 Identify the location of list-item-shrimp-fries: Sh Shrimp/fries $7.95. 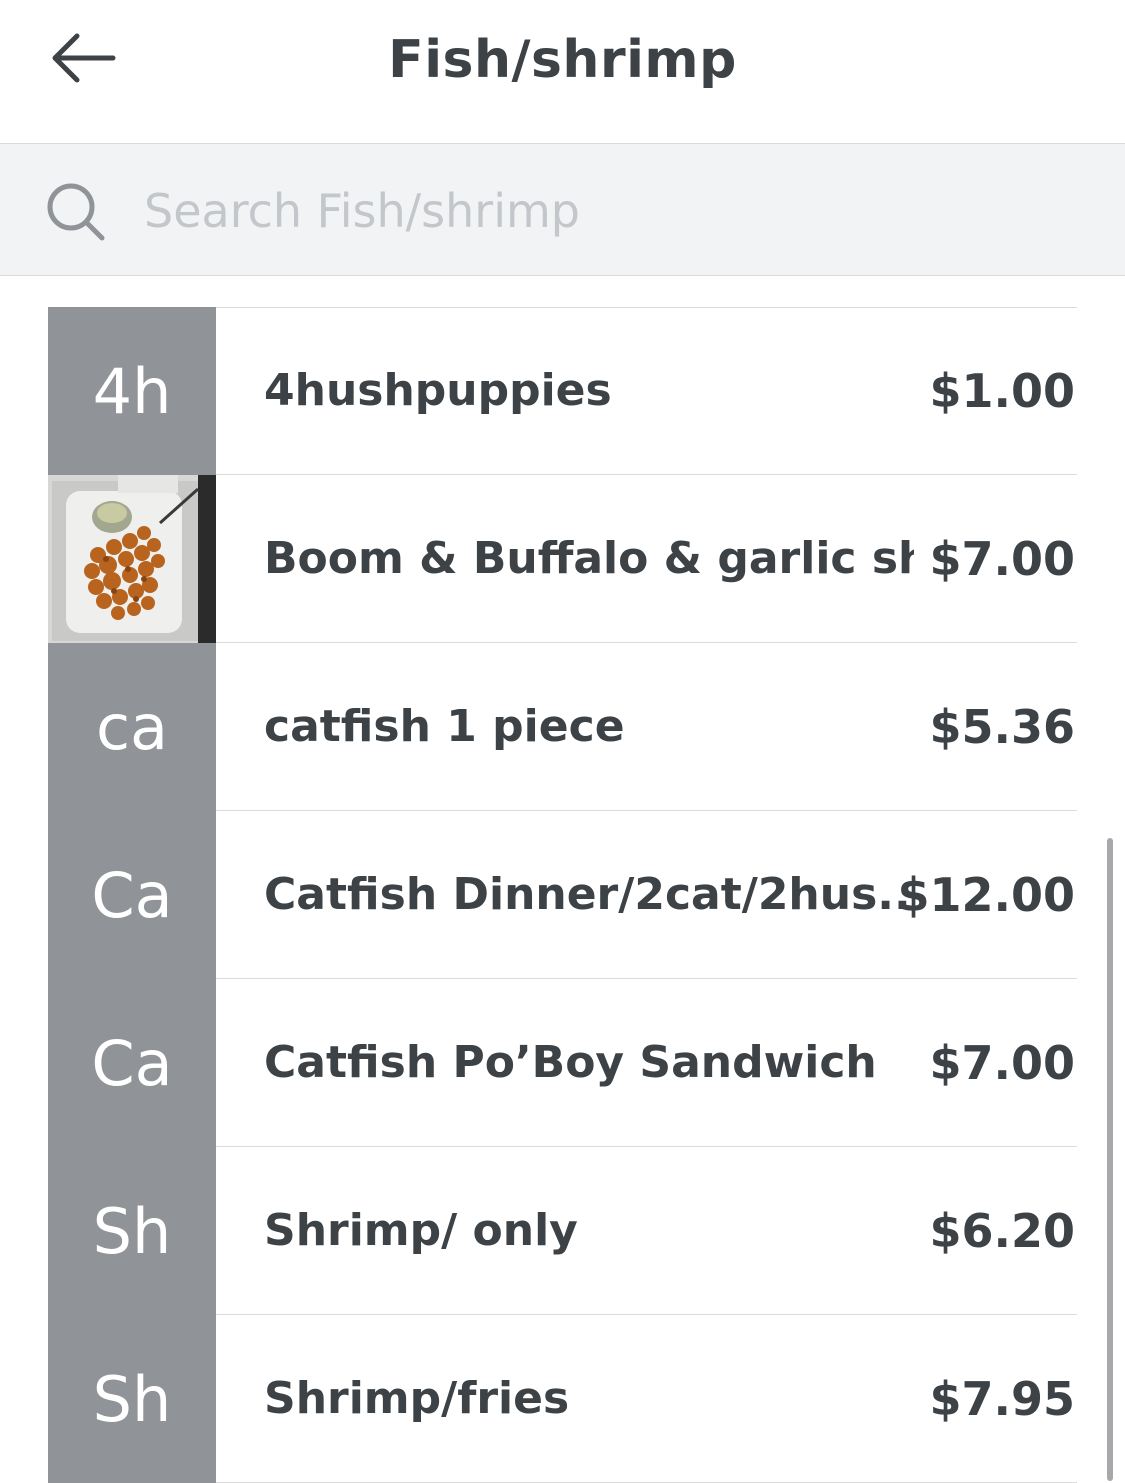
(562, 1399).